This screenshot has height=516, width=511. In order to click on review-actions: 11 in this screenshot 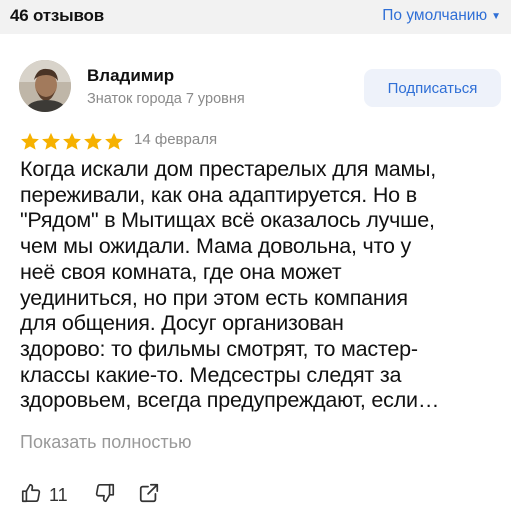, I will do `click(90, 495)`.